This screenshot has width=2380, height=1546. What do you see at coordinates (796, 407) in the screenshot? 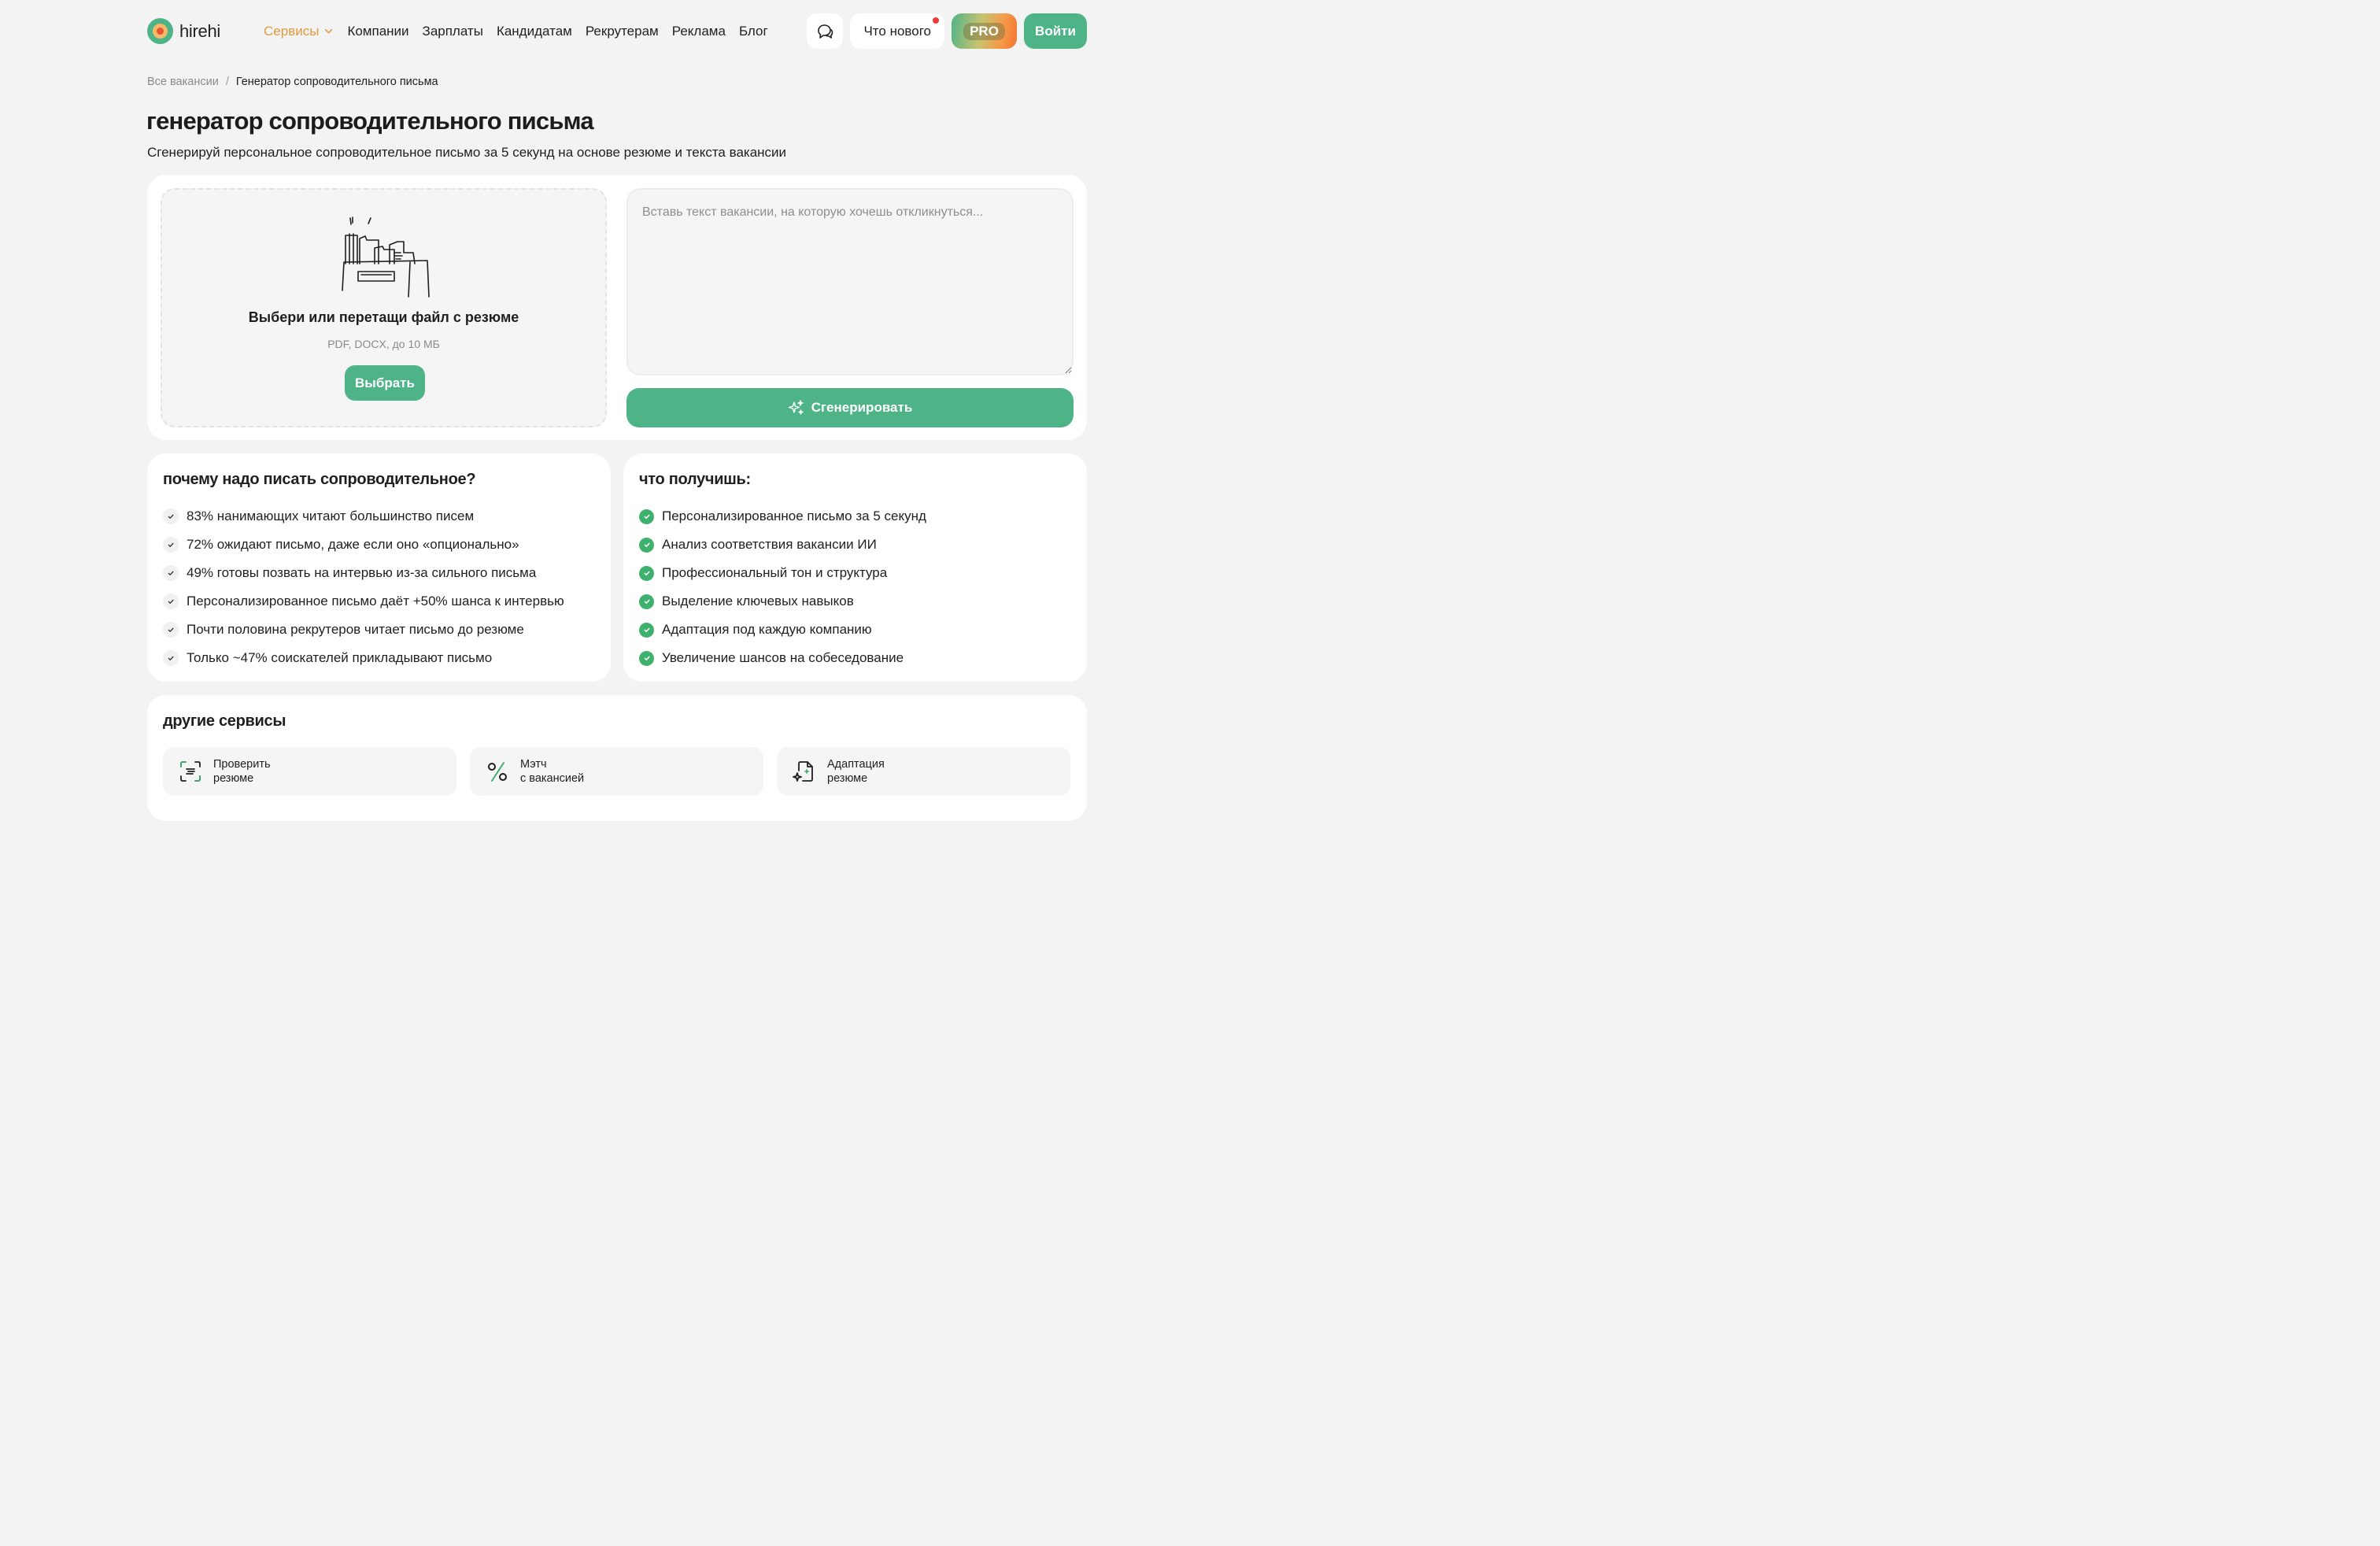
I see `sparkles-icon` at bounding box center [796, 407].